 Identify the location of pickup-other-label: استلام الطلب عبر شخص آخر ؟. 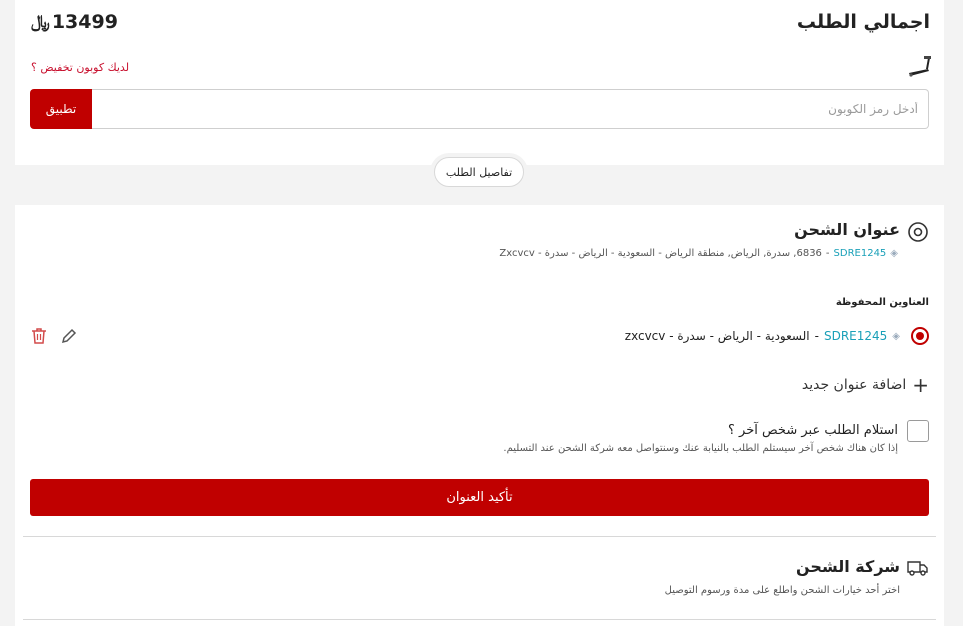
(813, 430).